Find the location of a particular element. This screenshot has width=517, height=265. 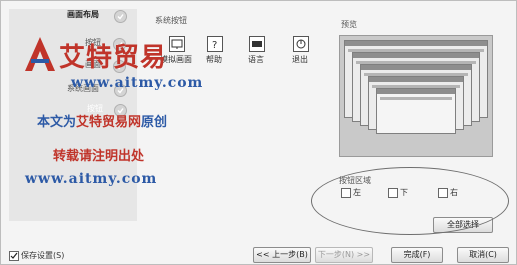

watermark-reprint-line: 转载请注明出处 is located at coordinates (99, 156).